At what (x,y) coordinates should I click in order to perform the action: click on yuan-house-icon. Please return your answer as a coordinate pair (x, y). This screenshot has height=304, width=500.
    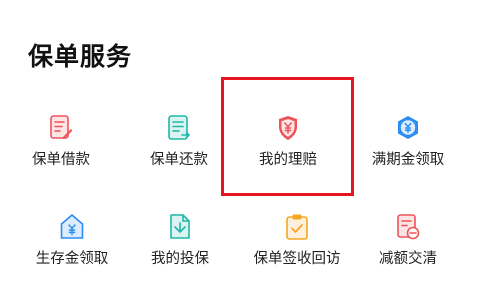
    Looking at the image, I should click on (72, 226).